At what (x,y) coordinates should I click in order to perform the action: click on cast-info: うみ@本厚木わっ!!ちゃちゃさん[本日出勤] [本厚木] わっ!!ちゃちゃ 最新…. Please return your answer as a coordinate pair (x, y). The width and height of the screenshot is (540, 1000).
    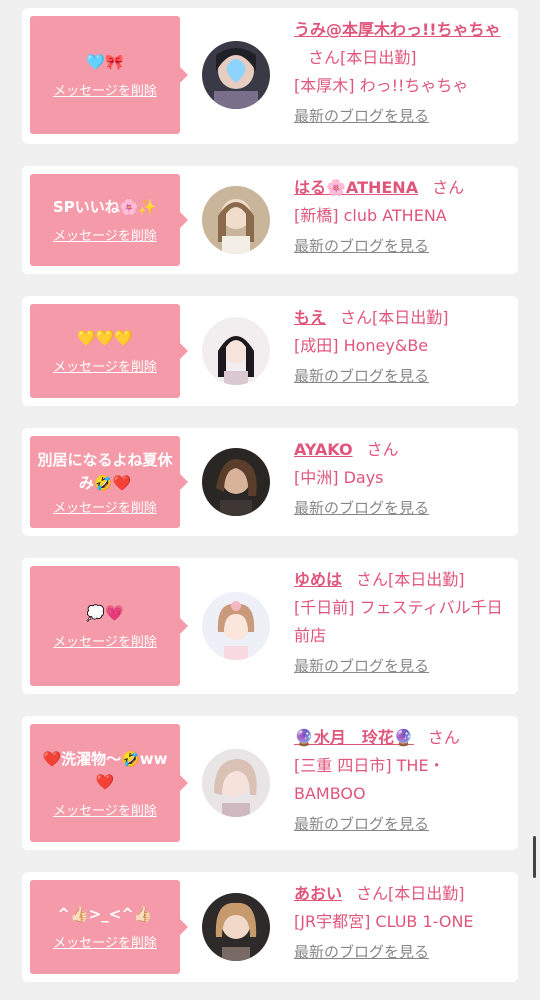
    Looking at the image, I should click on (402, 73).